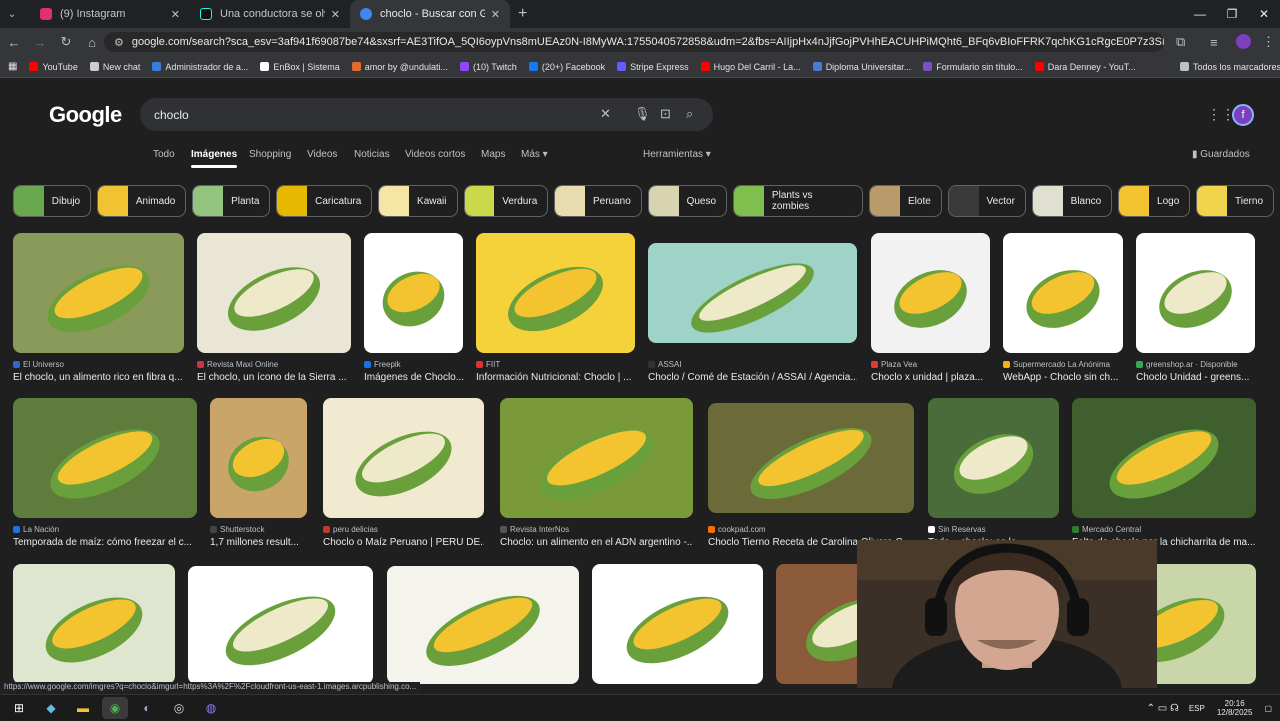 This screenshot has height=721, width=1280. Describe the element at coordinates (1243, 115) in the screenshot. I see `account-avatar: f` at that location.